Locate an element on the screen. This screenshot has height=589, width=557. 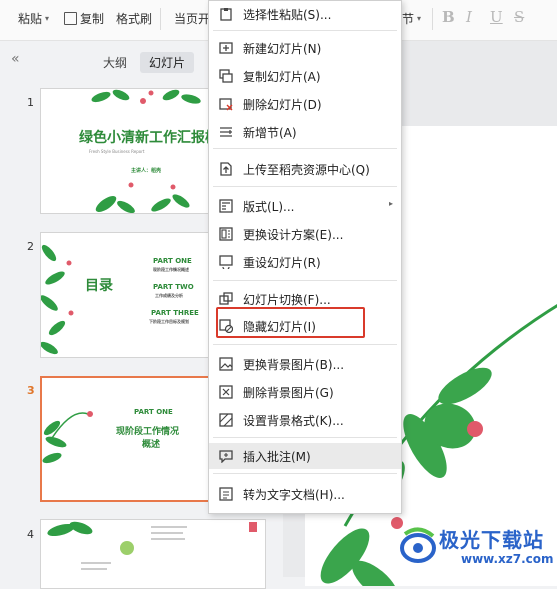
collapse-panel-icon: « is located at coordinates (15, 59).